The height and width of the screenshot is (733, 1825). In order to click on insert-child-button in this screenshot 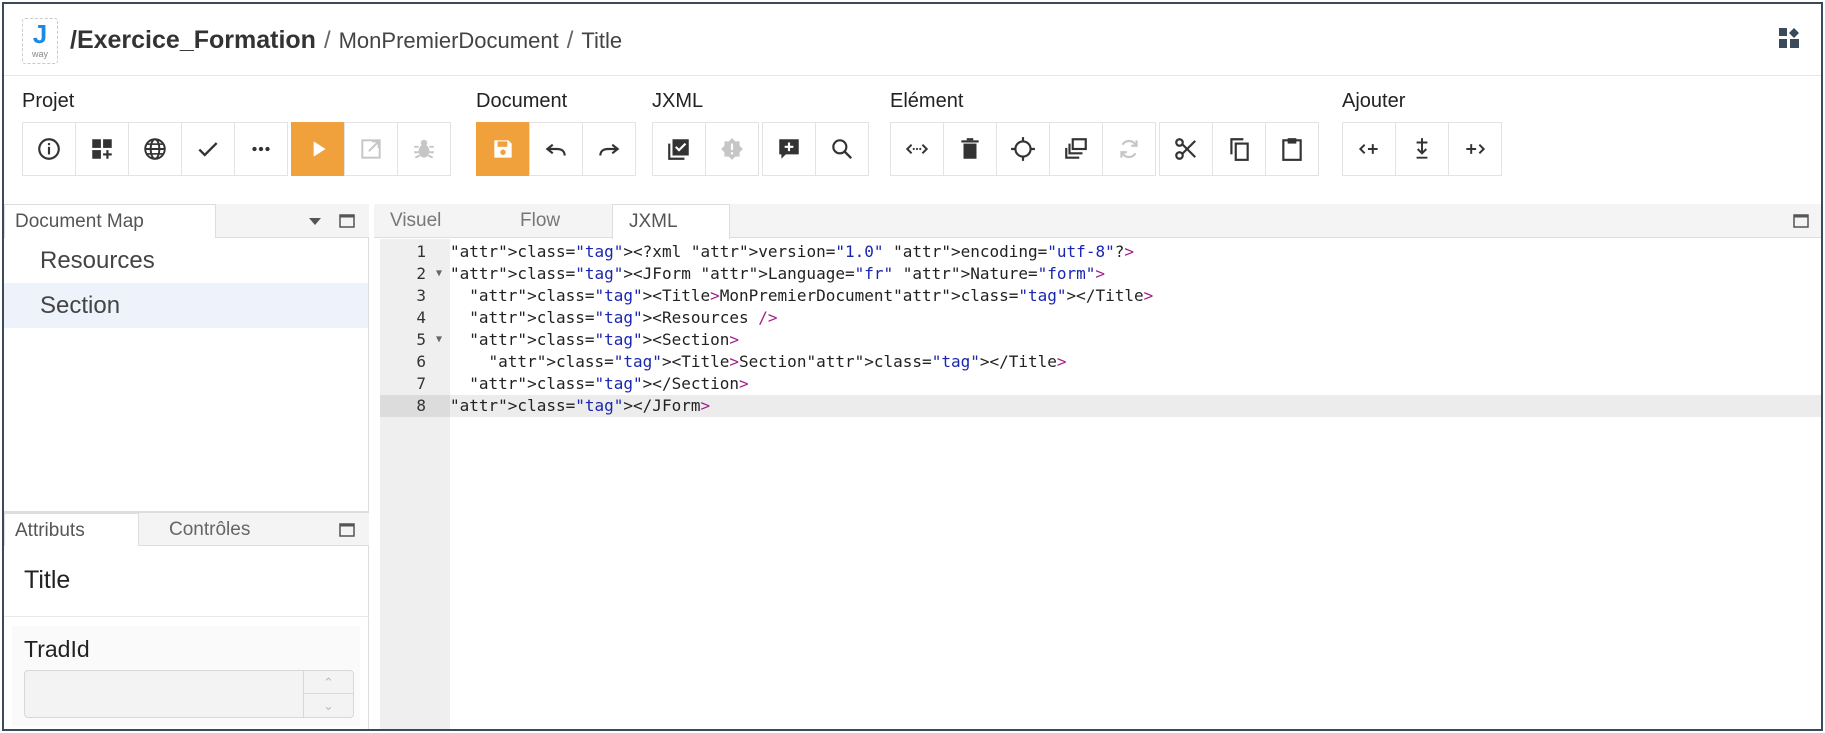, I will do `click(1422, 149)`.